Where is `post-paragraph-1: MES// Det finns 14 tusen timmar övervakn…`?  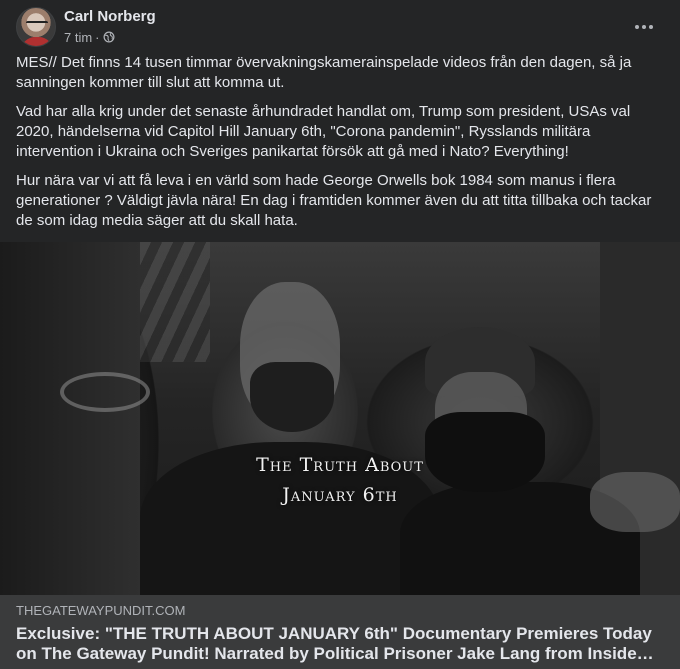
post-paragraph-1: MES// Det finns 14 tusen timmar övervakn… is located at coordinates (324, 72).